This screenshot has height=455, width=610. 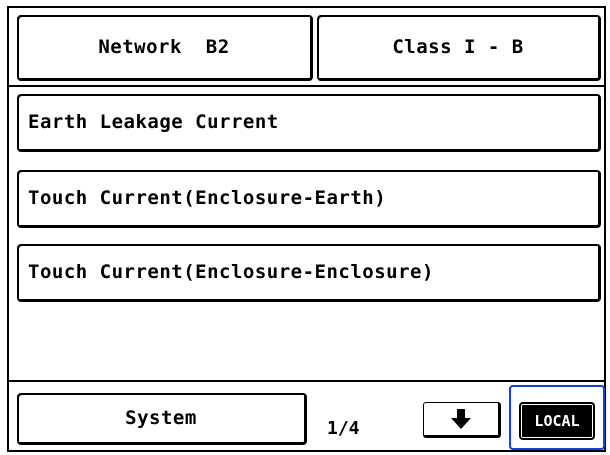 I want to click on network-label: Network B2, so click(x=164, y=47).